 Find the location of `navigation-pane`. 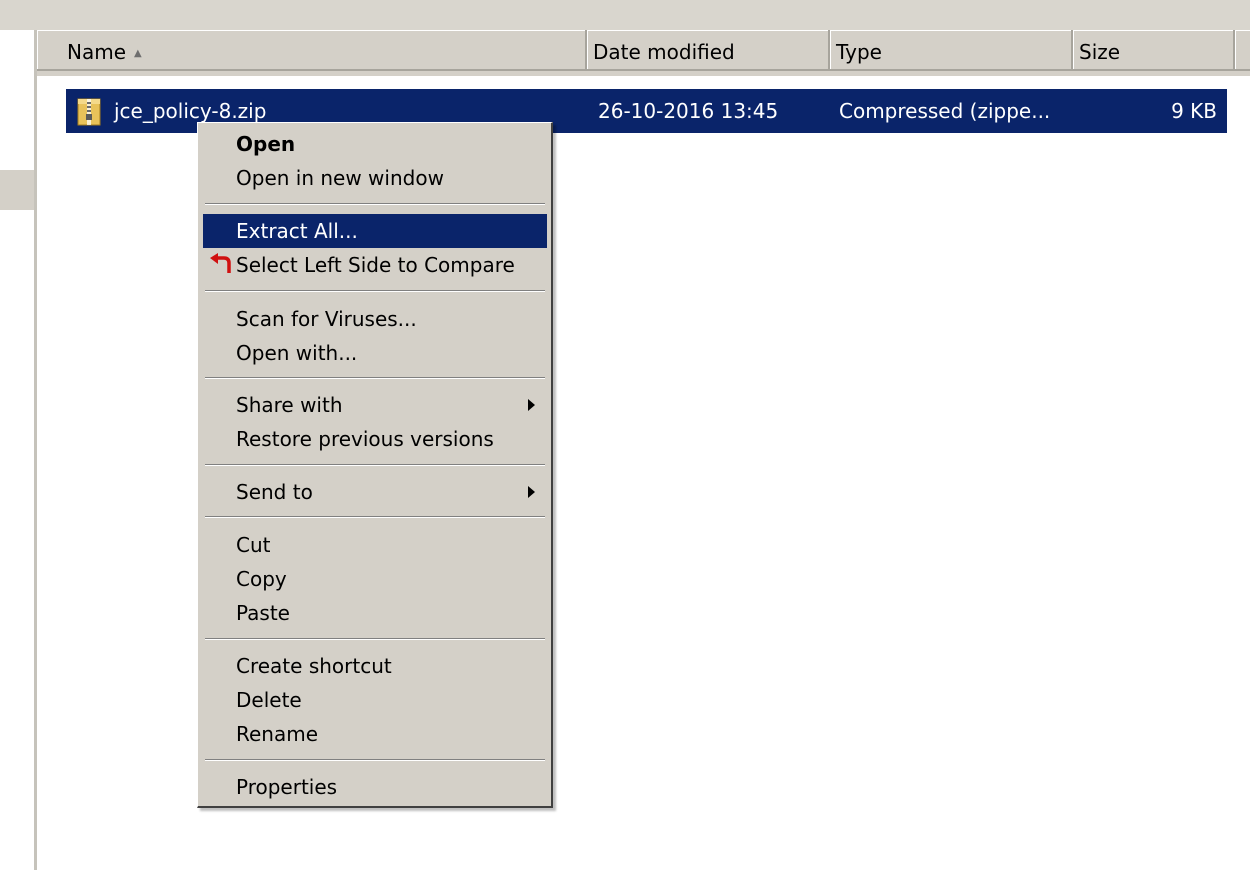

navigation-pane is located at coordinates (17, 450).